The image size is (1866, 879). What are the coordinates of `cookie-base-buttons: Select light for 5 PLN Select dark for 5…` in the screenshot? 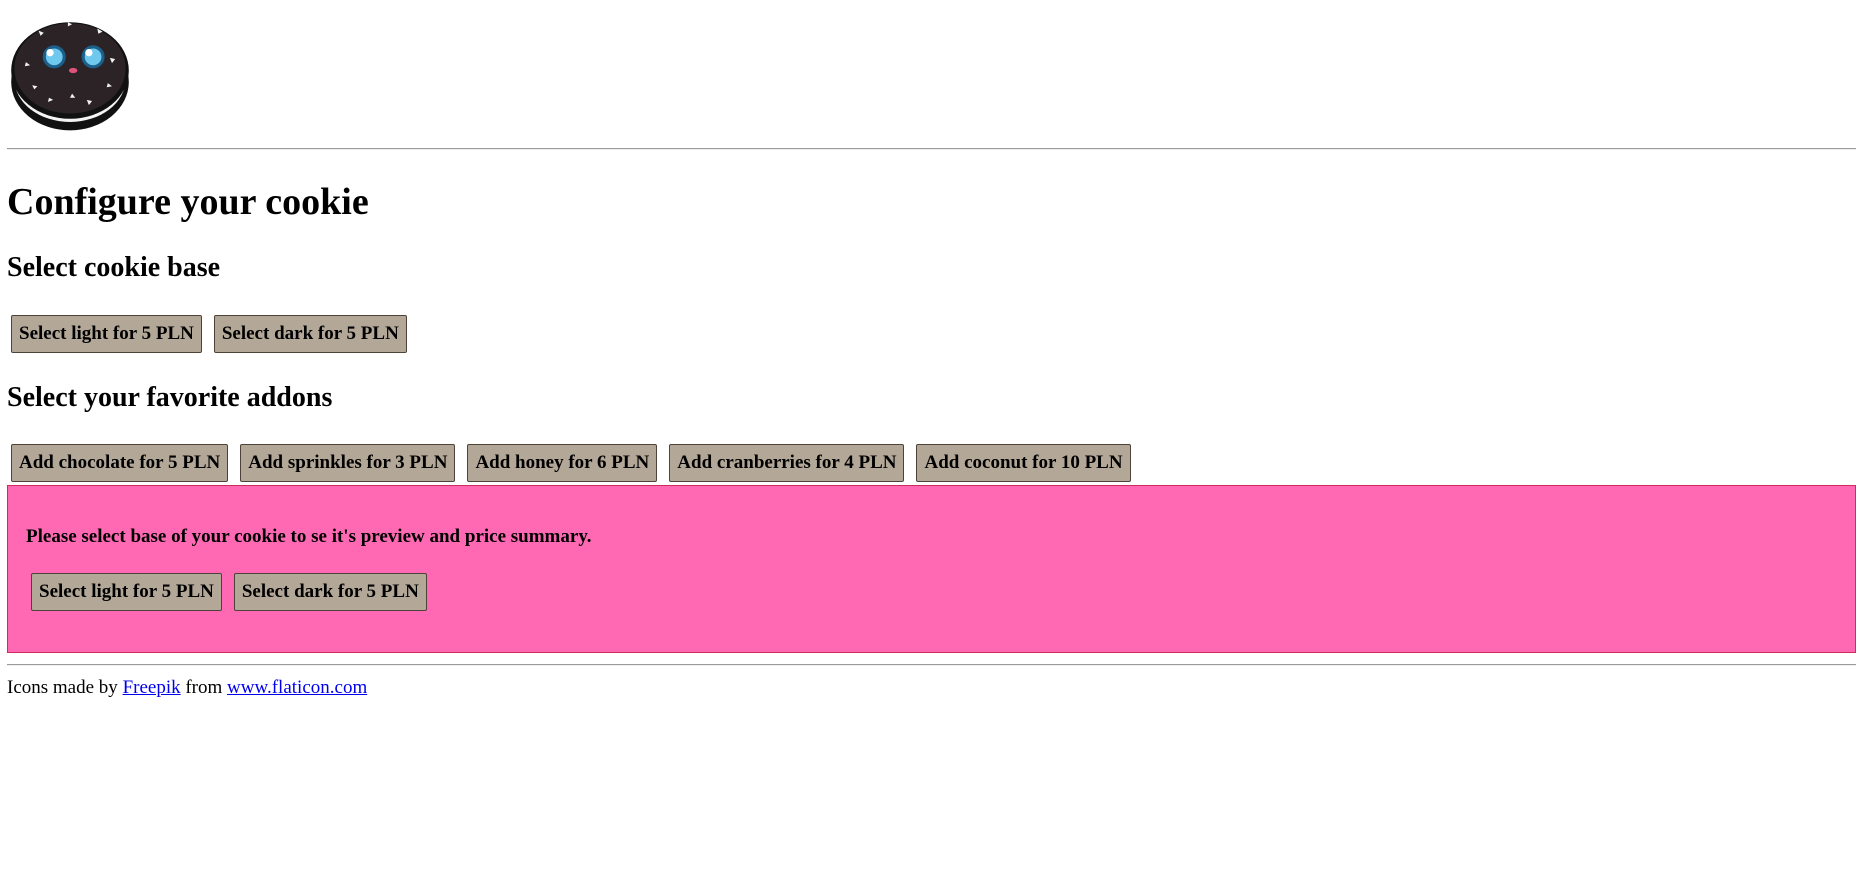 It's located at (209, 334).